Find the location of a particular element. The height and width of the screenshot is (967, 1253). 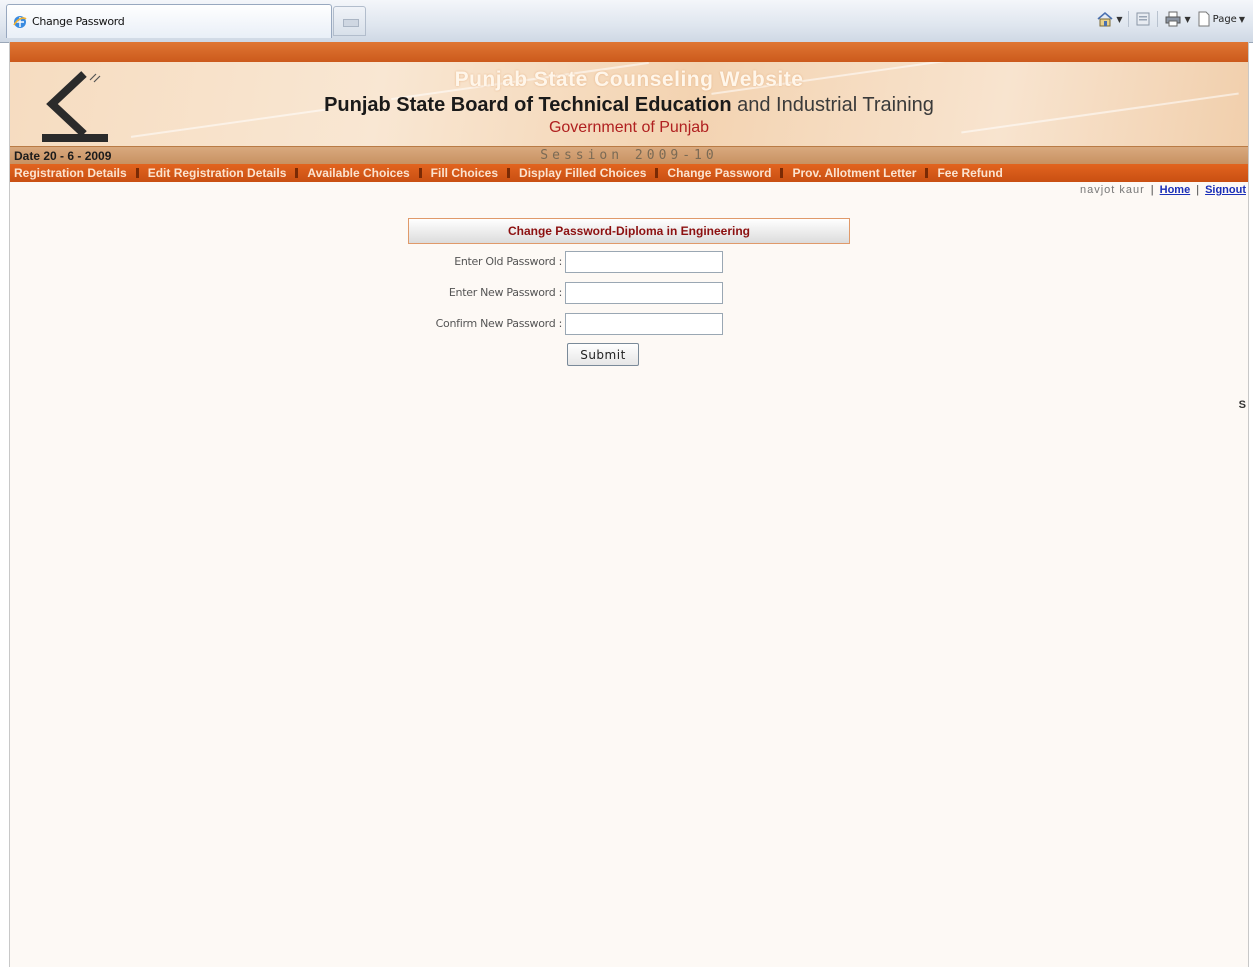

stray-text: S is located at coordinates (1242, 405).